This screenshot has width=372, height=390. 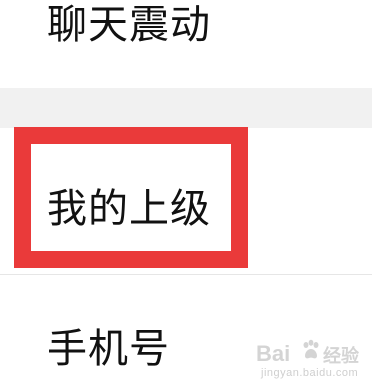 I want to click on watermark-logo-text: Bai, so click(x=273, y=353).